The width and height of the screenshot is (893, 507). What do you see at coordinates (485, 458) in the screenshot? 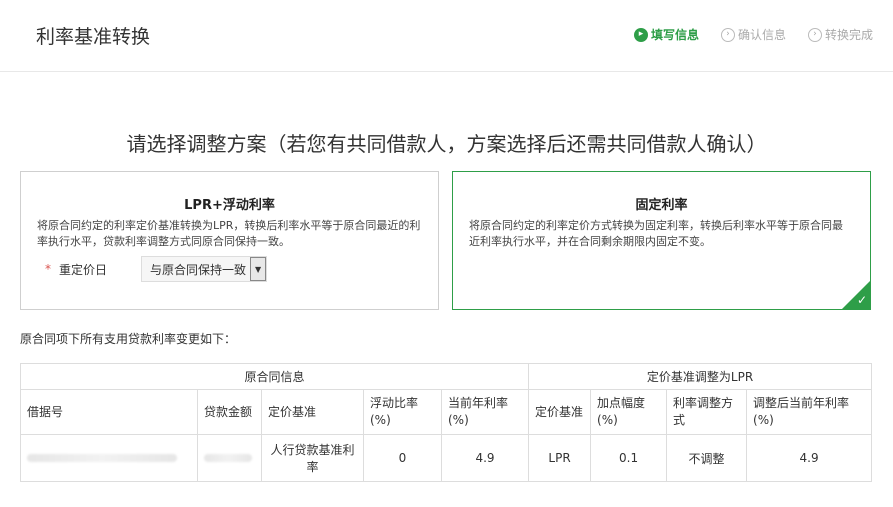
I see `cell-current-rate: 4.9` at bounding box center [485, 458].